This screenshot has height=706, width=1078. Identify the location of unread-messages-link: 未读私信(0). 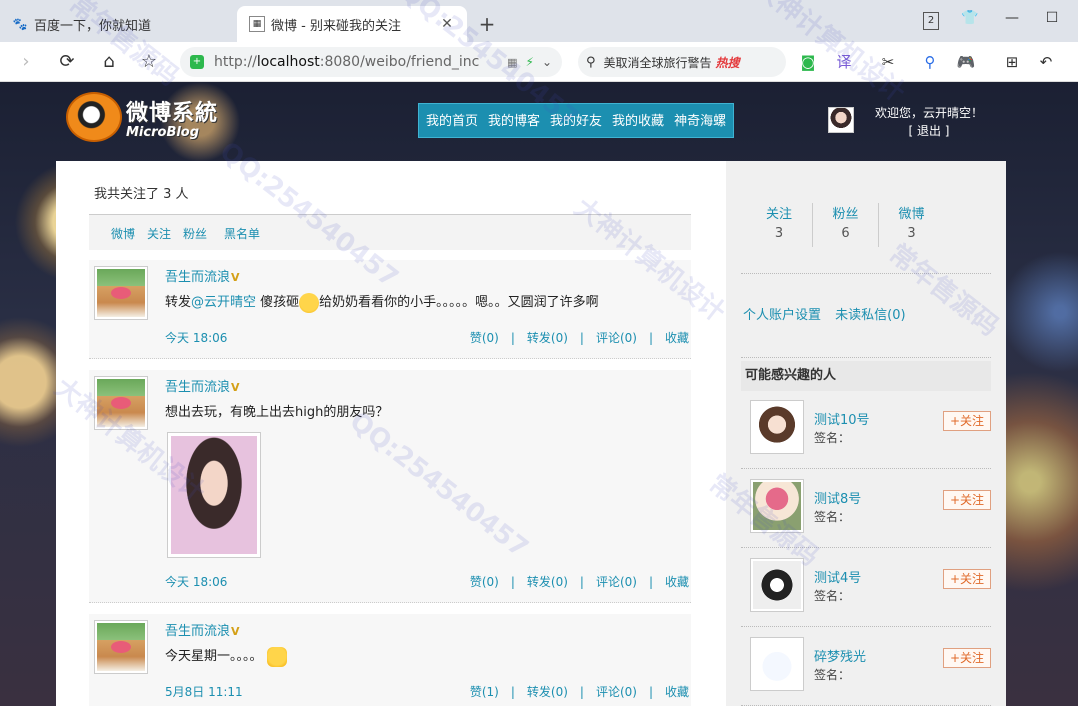
(870, 315).